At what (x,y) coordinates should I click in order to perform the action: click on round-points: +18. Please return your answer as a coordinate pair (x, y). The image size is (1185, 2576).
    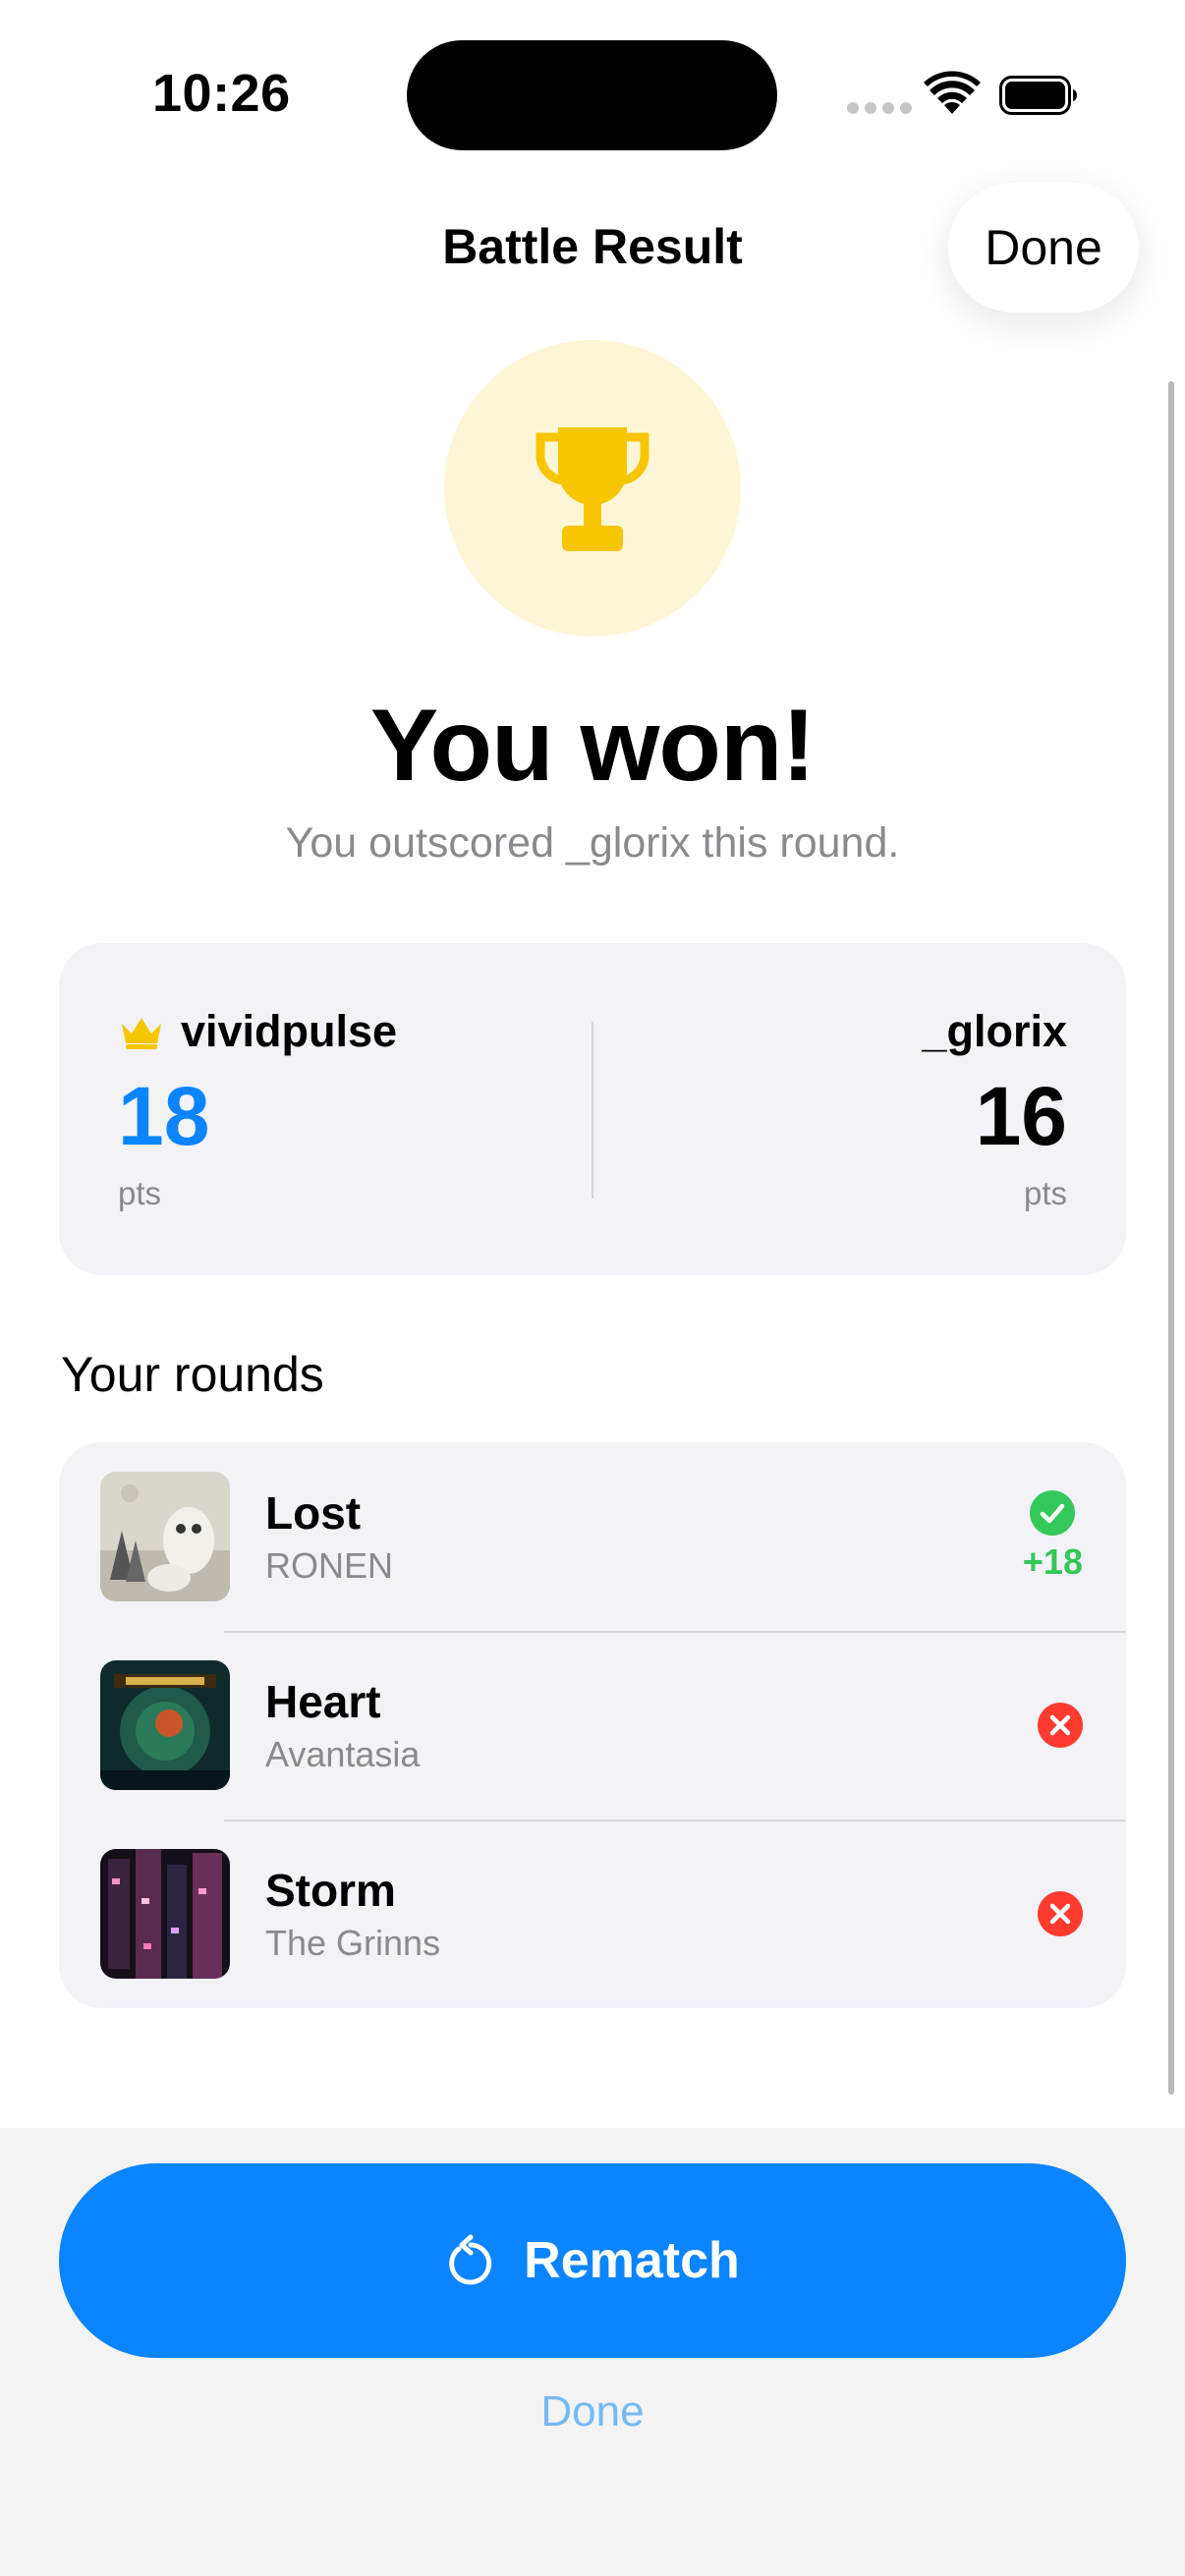
    Looking at the image, I should click on (1053, 1561).